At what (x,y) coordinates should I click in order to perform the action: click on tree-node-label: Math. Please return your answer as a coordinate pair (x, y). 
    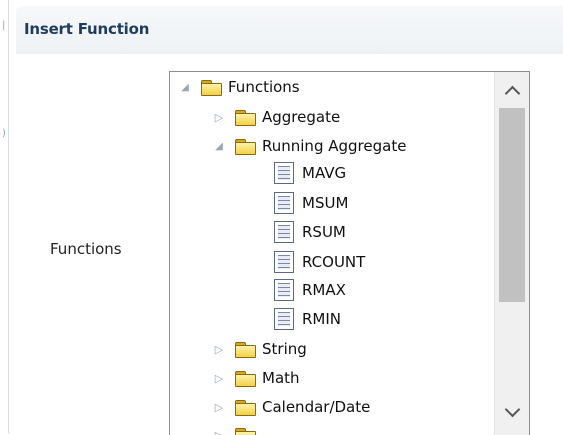
    Looking at the image, I should click on (281, 378).